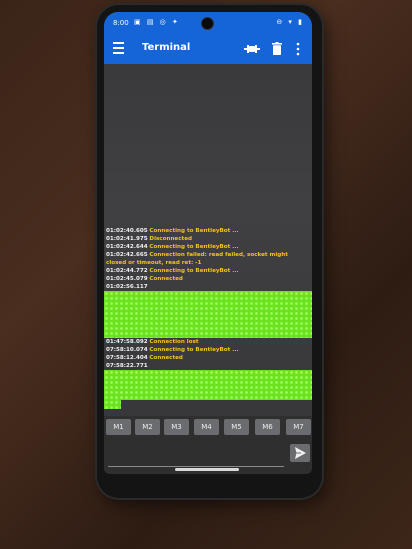  Describe the element at coordinates (277, 48) in the screenshot. I see `trash-icon` at that location.